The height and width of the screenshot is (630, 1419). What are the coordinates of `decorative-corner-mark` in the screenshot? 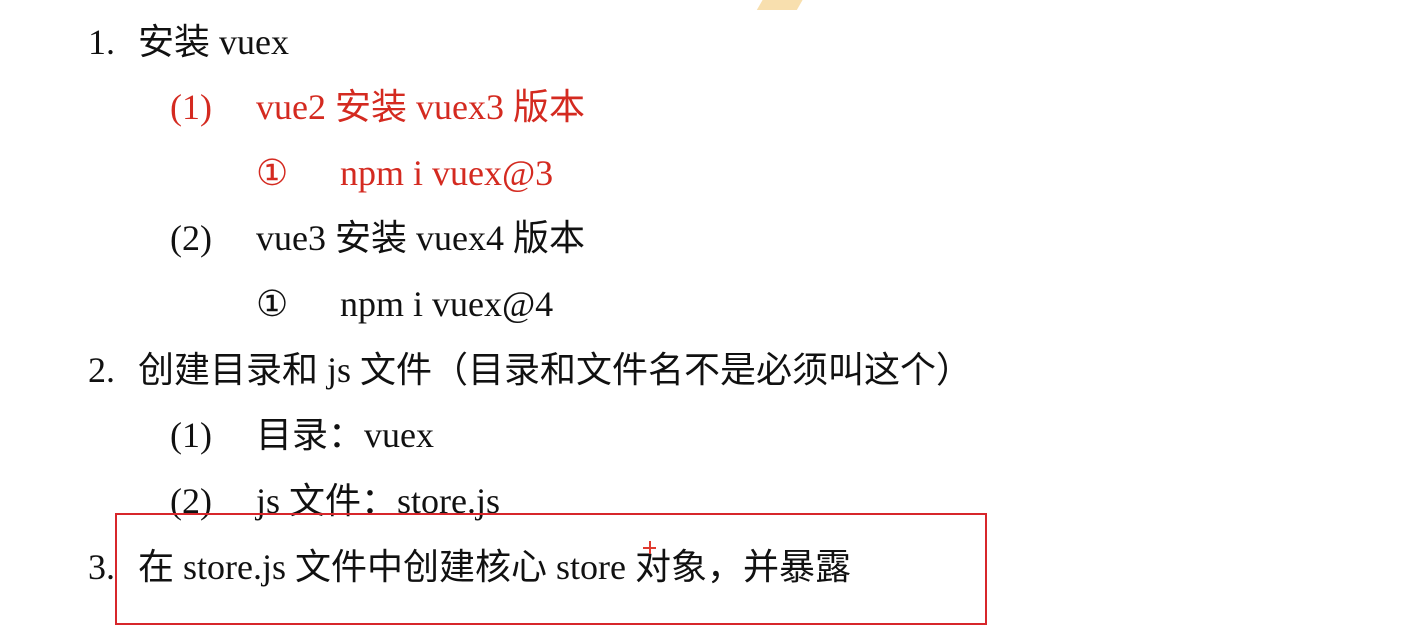 It's located at (782, 5).